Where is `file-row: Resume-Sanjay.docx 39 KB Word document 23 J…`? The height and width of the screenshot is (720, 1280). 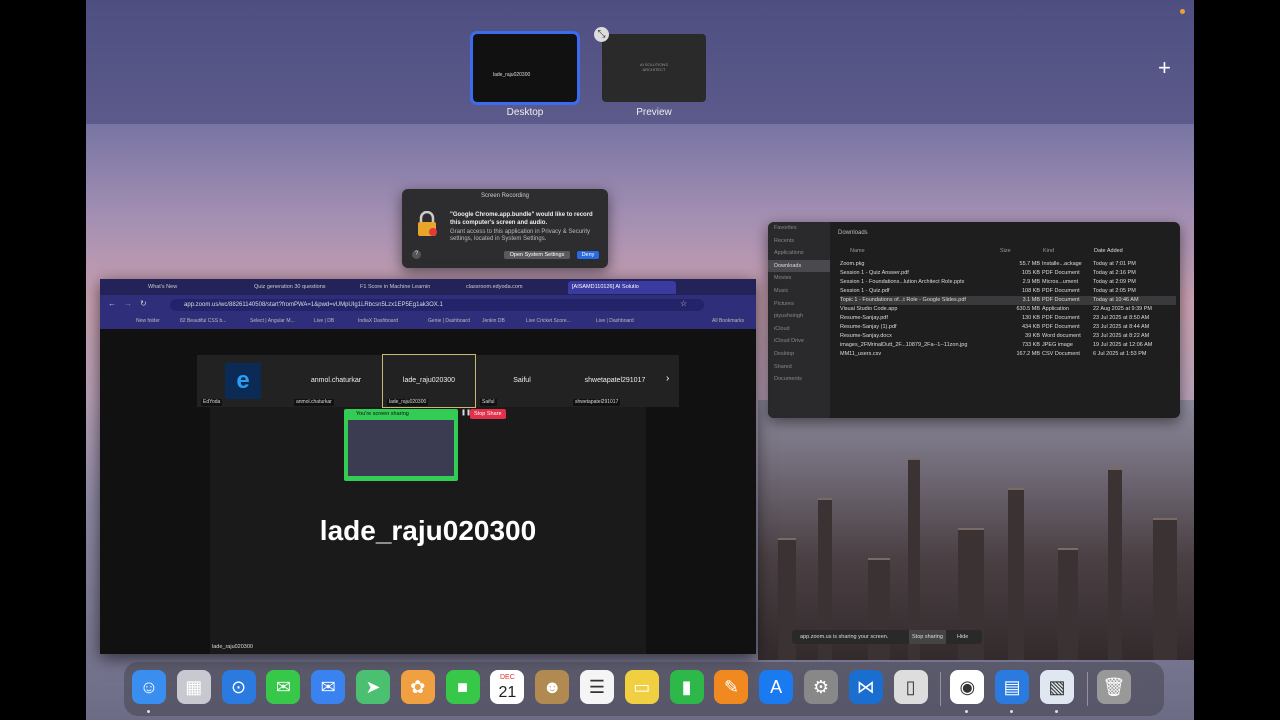 file-row: Resume-Sanjay.docx 39 KB Word document 23 J… is located at coordinates (1008, 336).